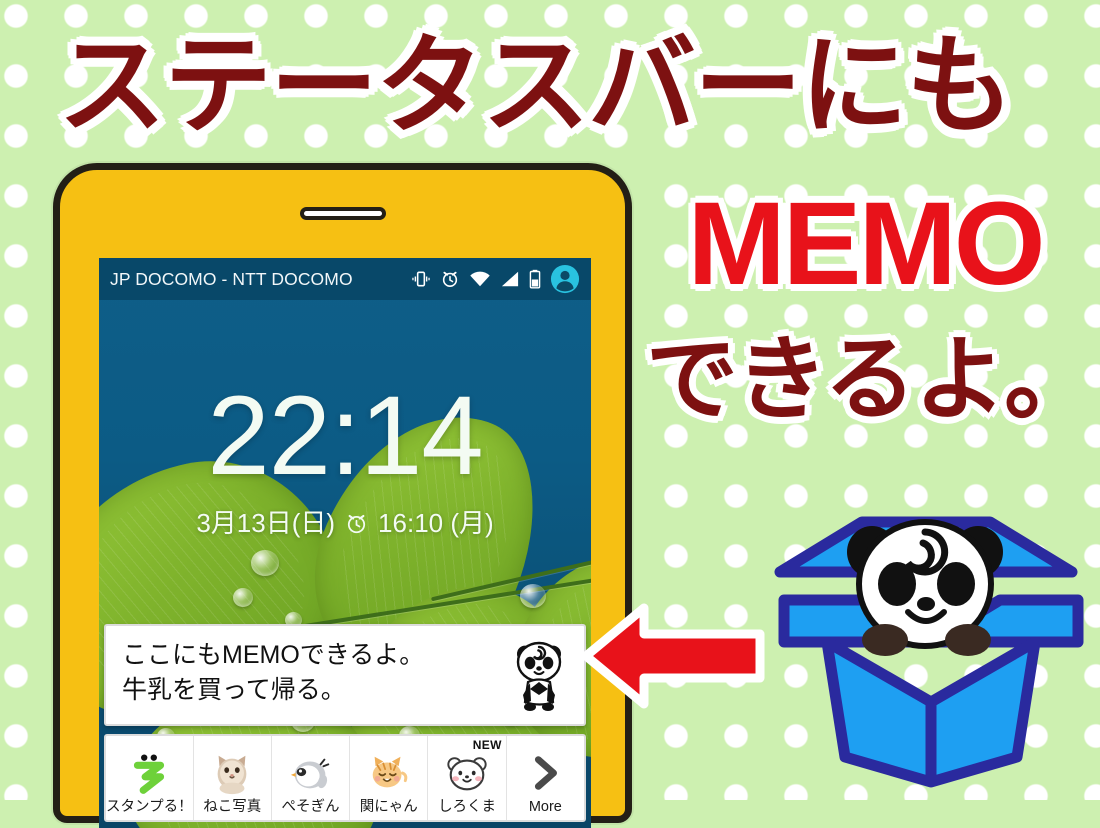 This screenshot has height=828, width=1100. Describe the element at coordinates (356, 523) in the screenshot. I see `alarm-clock-icon` at that location.